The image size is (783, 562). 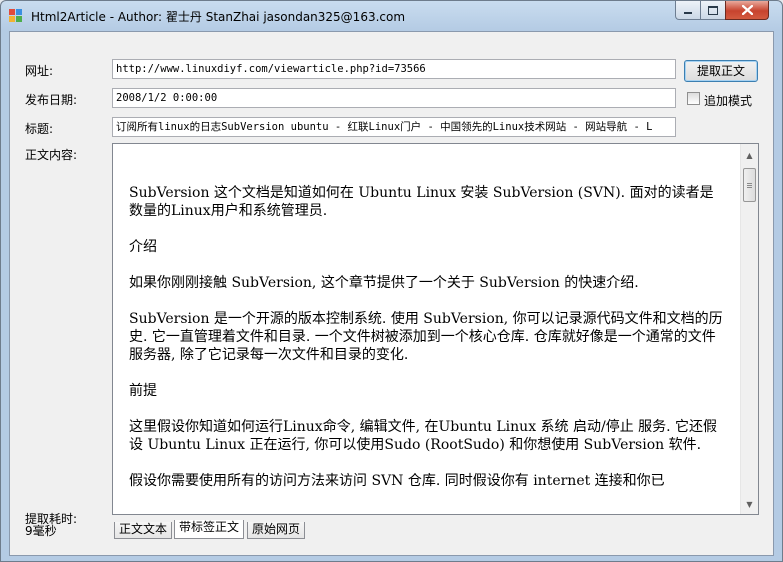 What do you see at coordinates (143, 530) in the screenshot?
I see `tab-plain-text: 正文文本` at bounding box center [143, 530].